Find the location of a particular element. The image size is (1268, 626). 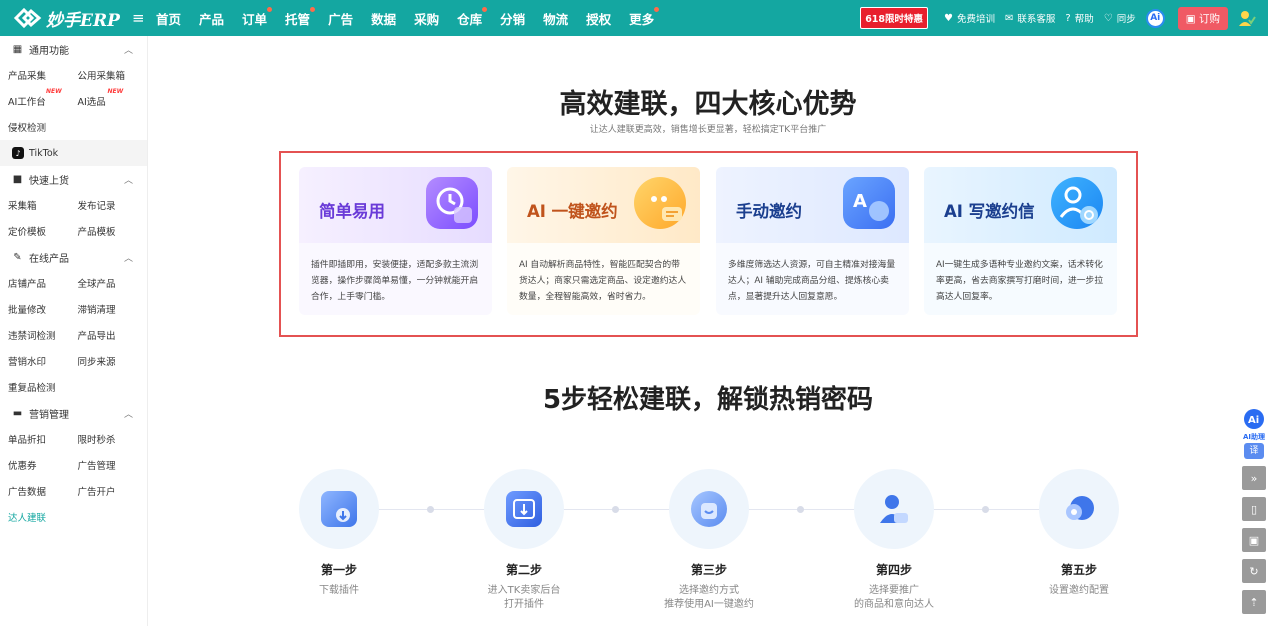

brand-name: 妙手ERP is located at coordinates (83, 20).